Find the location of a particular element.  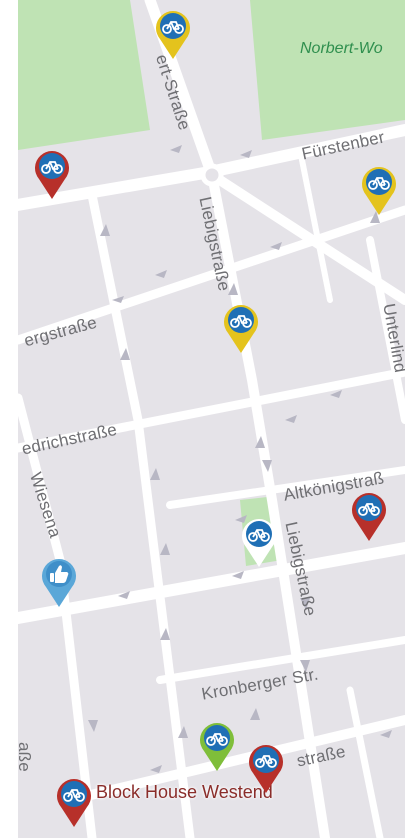

park-left is located at coordinates (84, 75).